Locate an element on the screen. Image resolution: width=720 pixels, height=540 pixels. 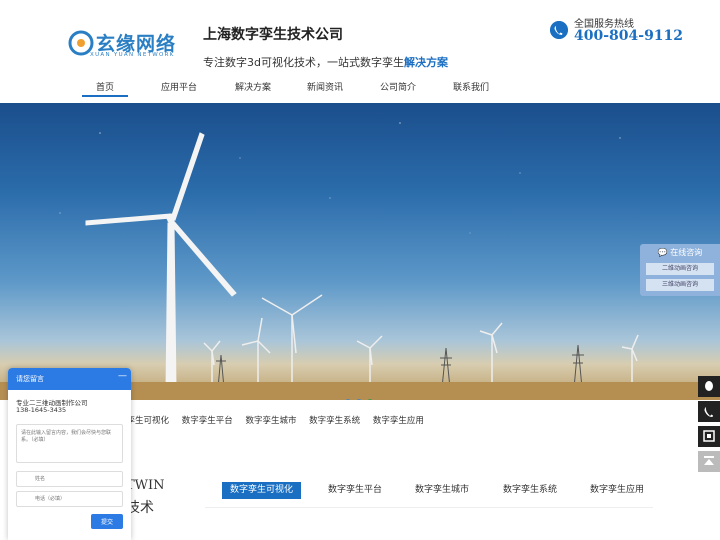
company-slogan: 专注数字3d可视化技术，一站式数字孪生解决方案 is located at coordinates (325, 62).